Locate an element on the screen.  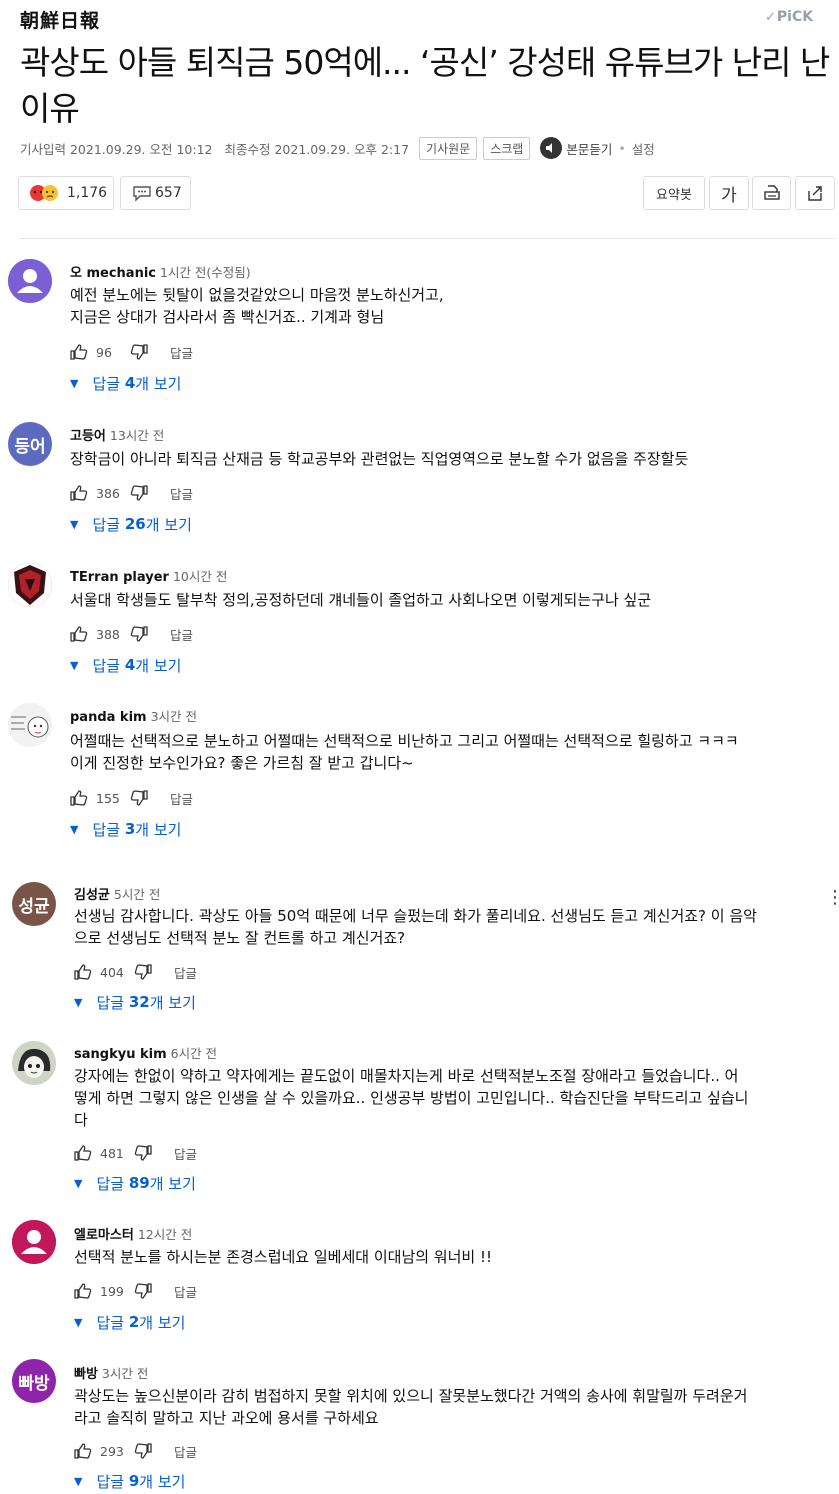
scrap-button: 스크랩 is located at coordinates (507, 148).